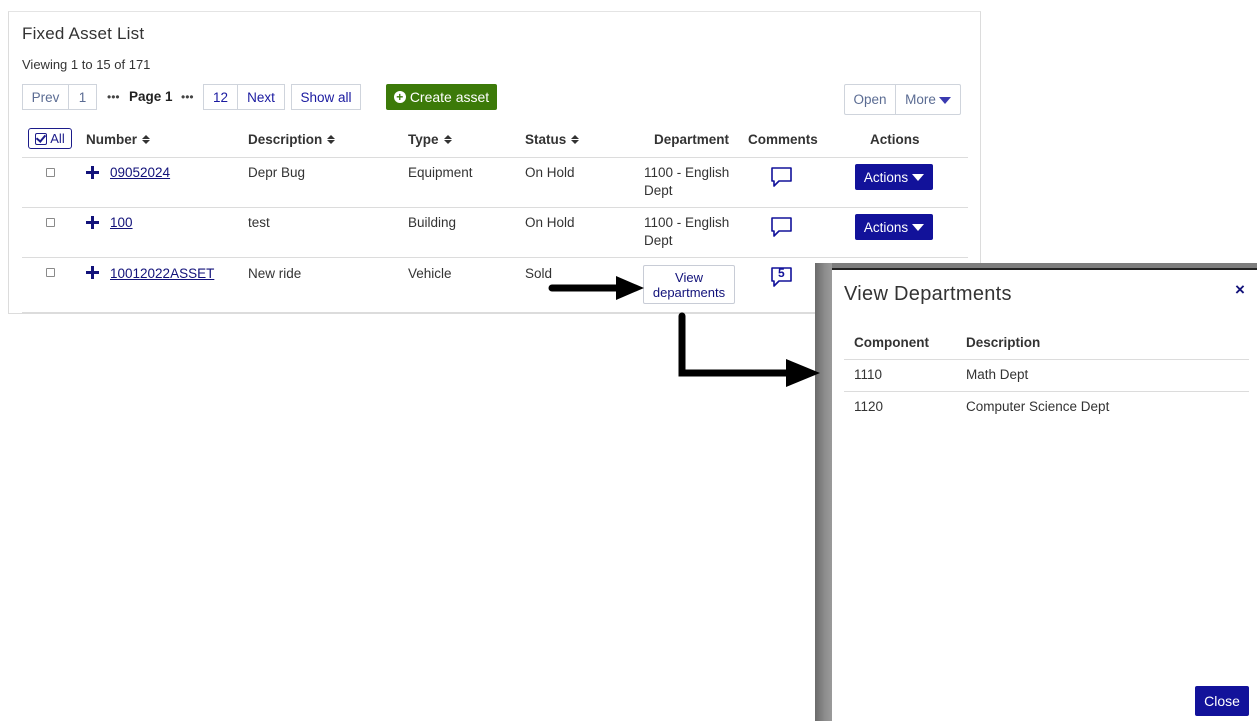 This screenshot has width=1257, height=721. I want to click on next-page-button: Next, so click(261, 97).